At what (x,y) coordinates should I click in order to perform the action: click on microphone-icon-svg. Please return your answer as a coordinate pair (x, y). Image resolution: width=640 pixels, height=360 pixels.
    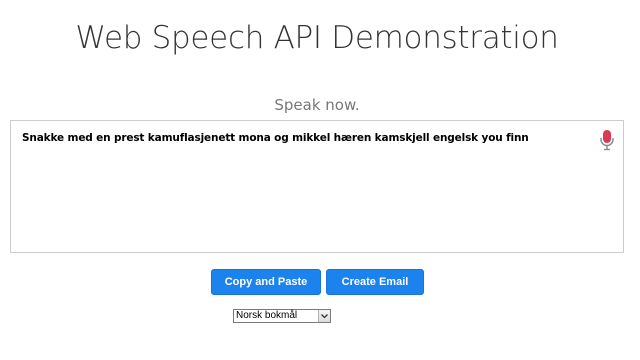
    Looking at the image, I should click on (607, 140).